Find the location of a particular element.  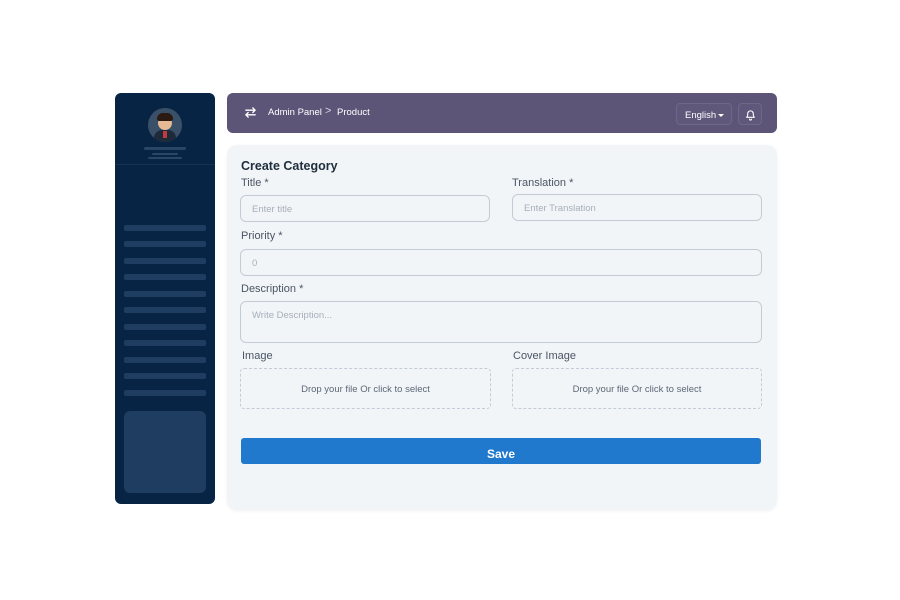

bell-icon is located at coordinates (750, 117).